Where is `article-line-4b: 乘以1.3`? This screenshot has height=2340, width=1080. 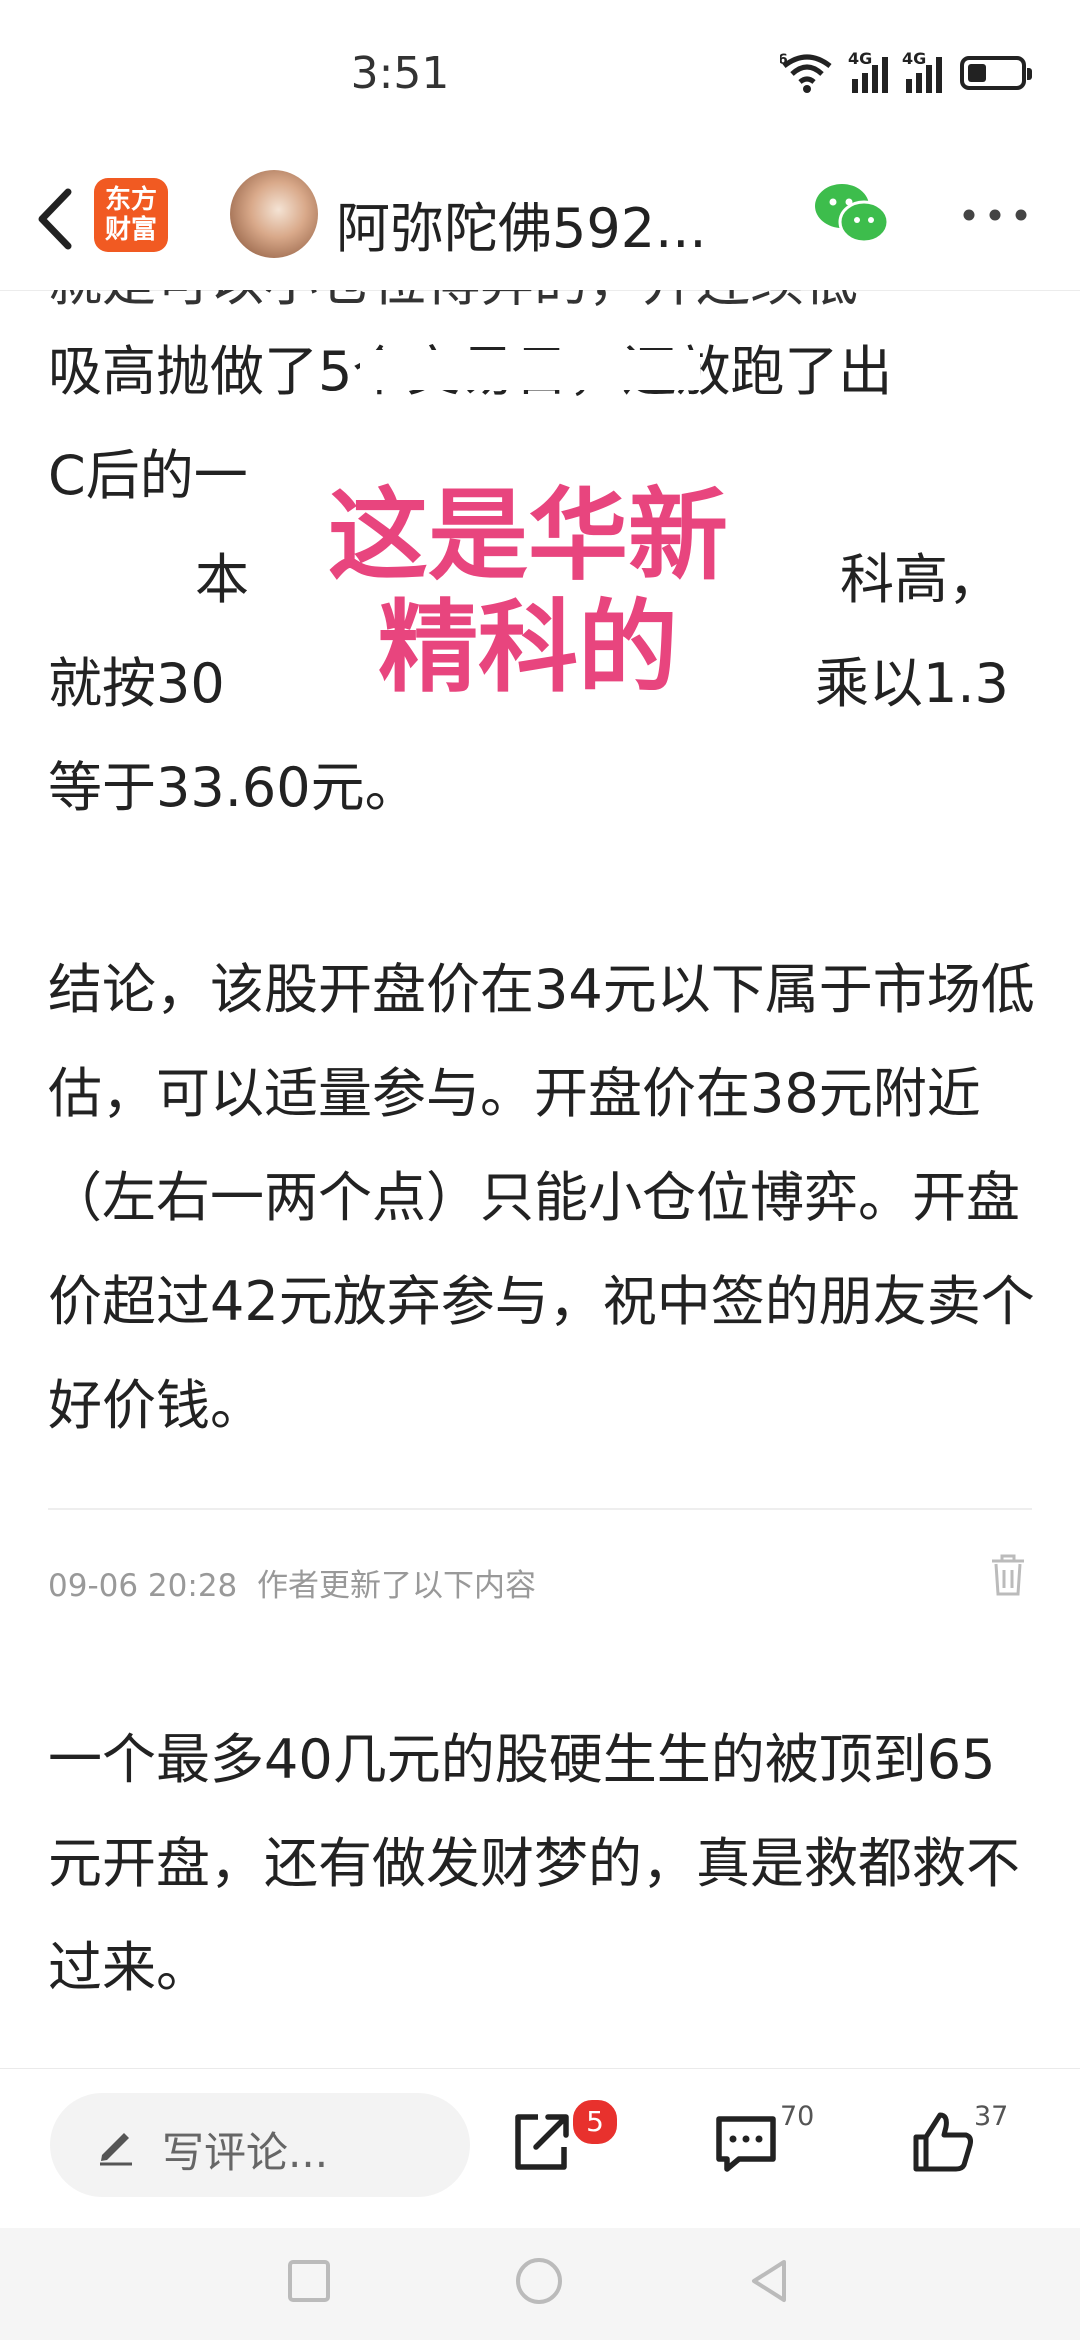
article-line-4b: 乘以1.3 is located at coordinates (912, 683).